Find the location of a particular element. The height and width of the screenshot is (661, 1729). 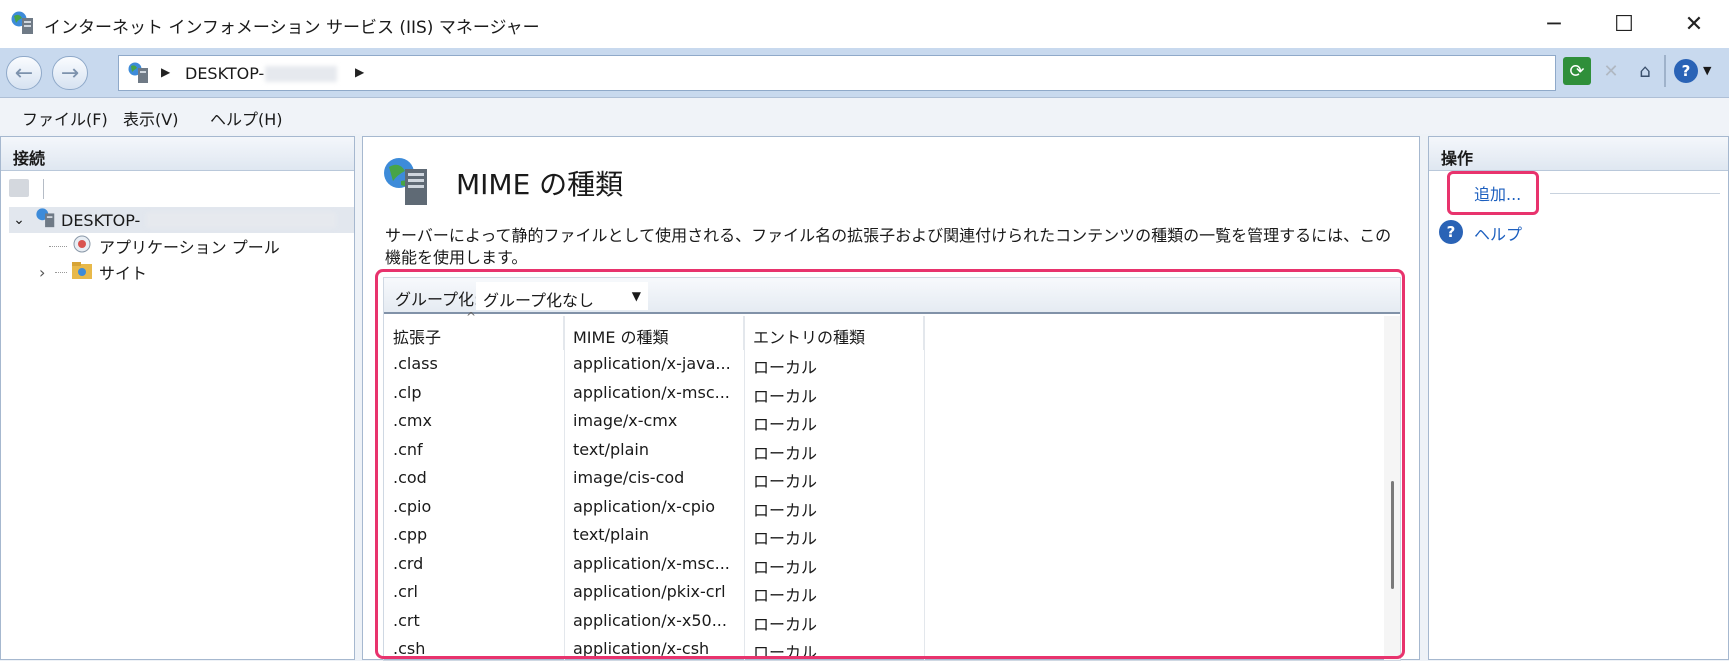

forward-arrow-icon: → is located at coordinates (70, 73).